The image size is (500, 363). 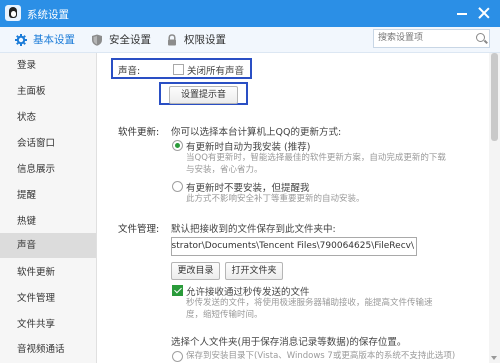 What do you see at coordinates (48, 170) in the screenshot?
I see `sidebar-item-info-display: 信息展示` at bounding box center [48, 170].